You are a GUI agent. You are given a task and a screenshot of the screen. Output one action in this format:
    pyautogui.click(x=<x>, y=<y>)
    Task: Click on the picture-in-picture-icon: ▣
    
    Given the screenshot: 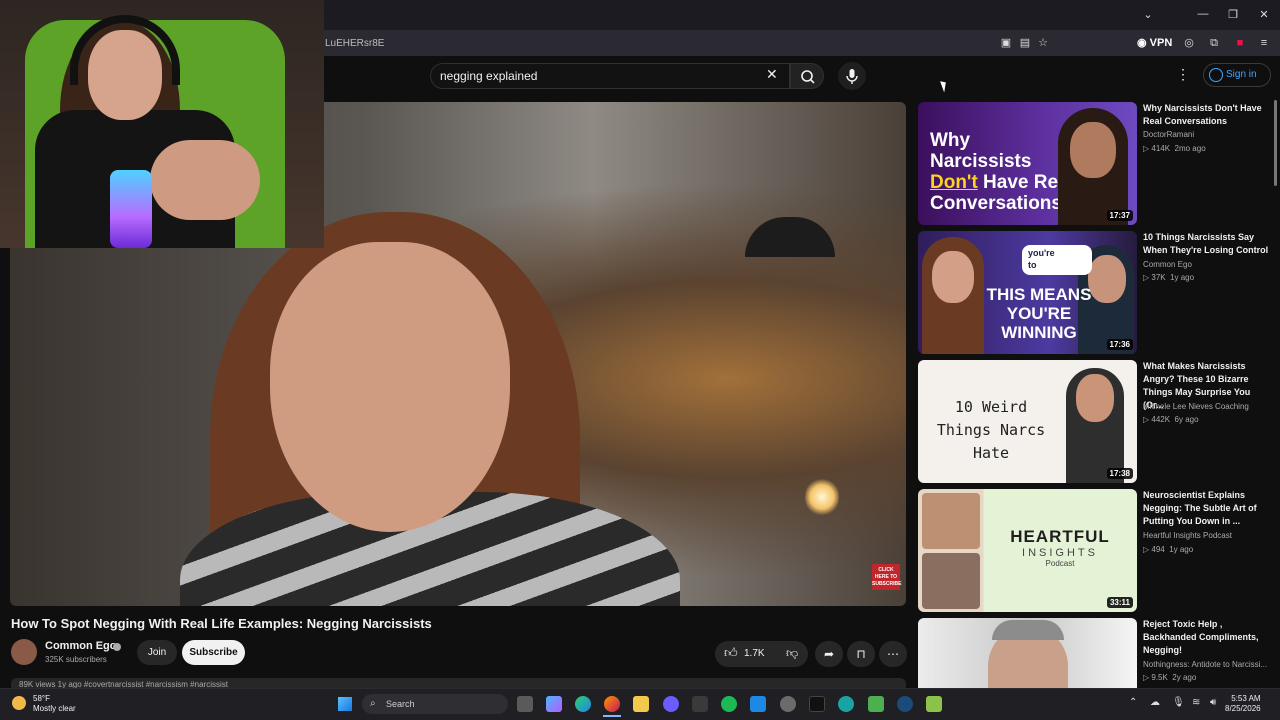 What is the action you would take?
    pyautogui.click(x=1006, y=43)
    